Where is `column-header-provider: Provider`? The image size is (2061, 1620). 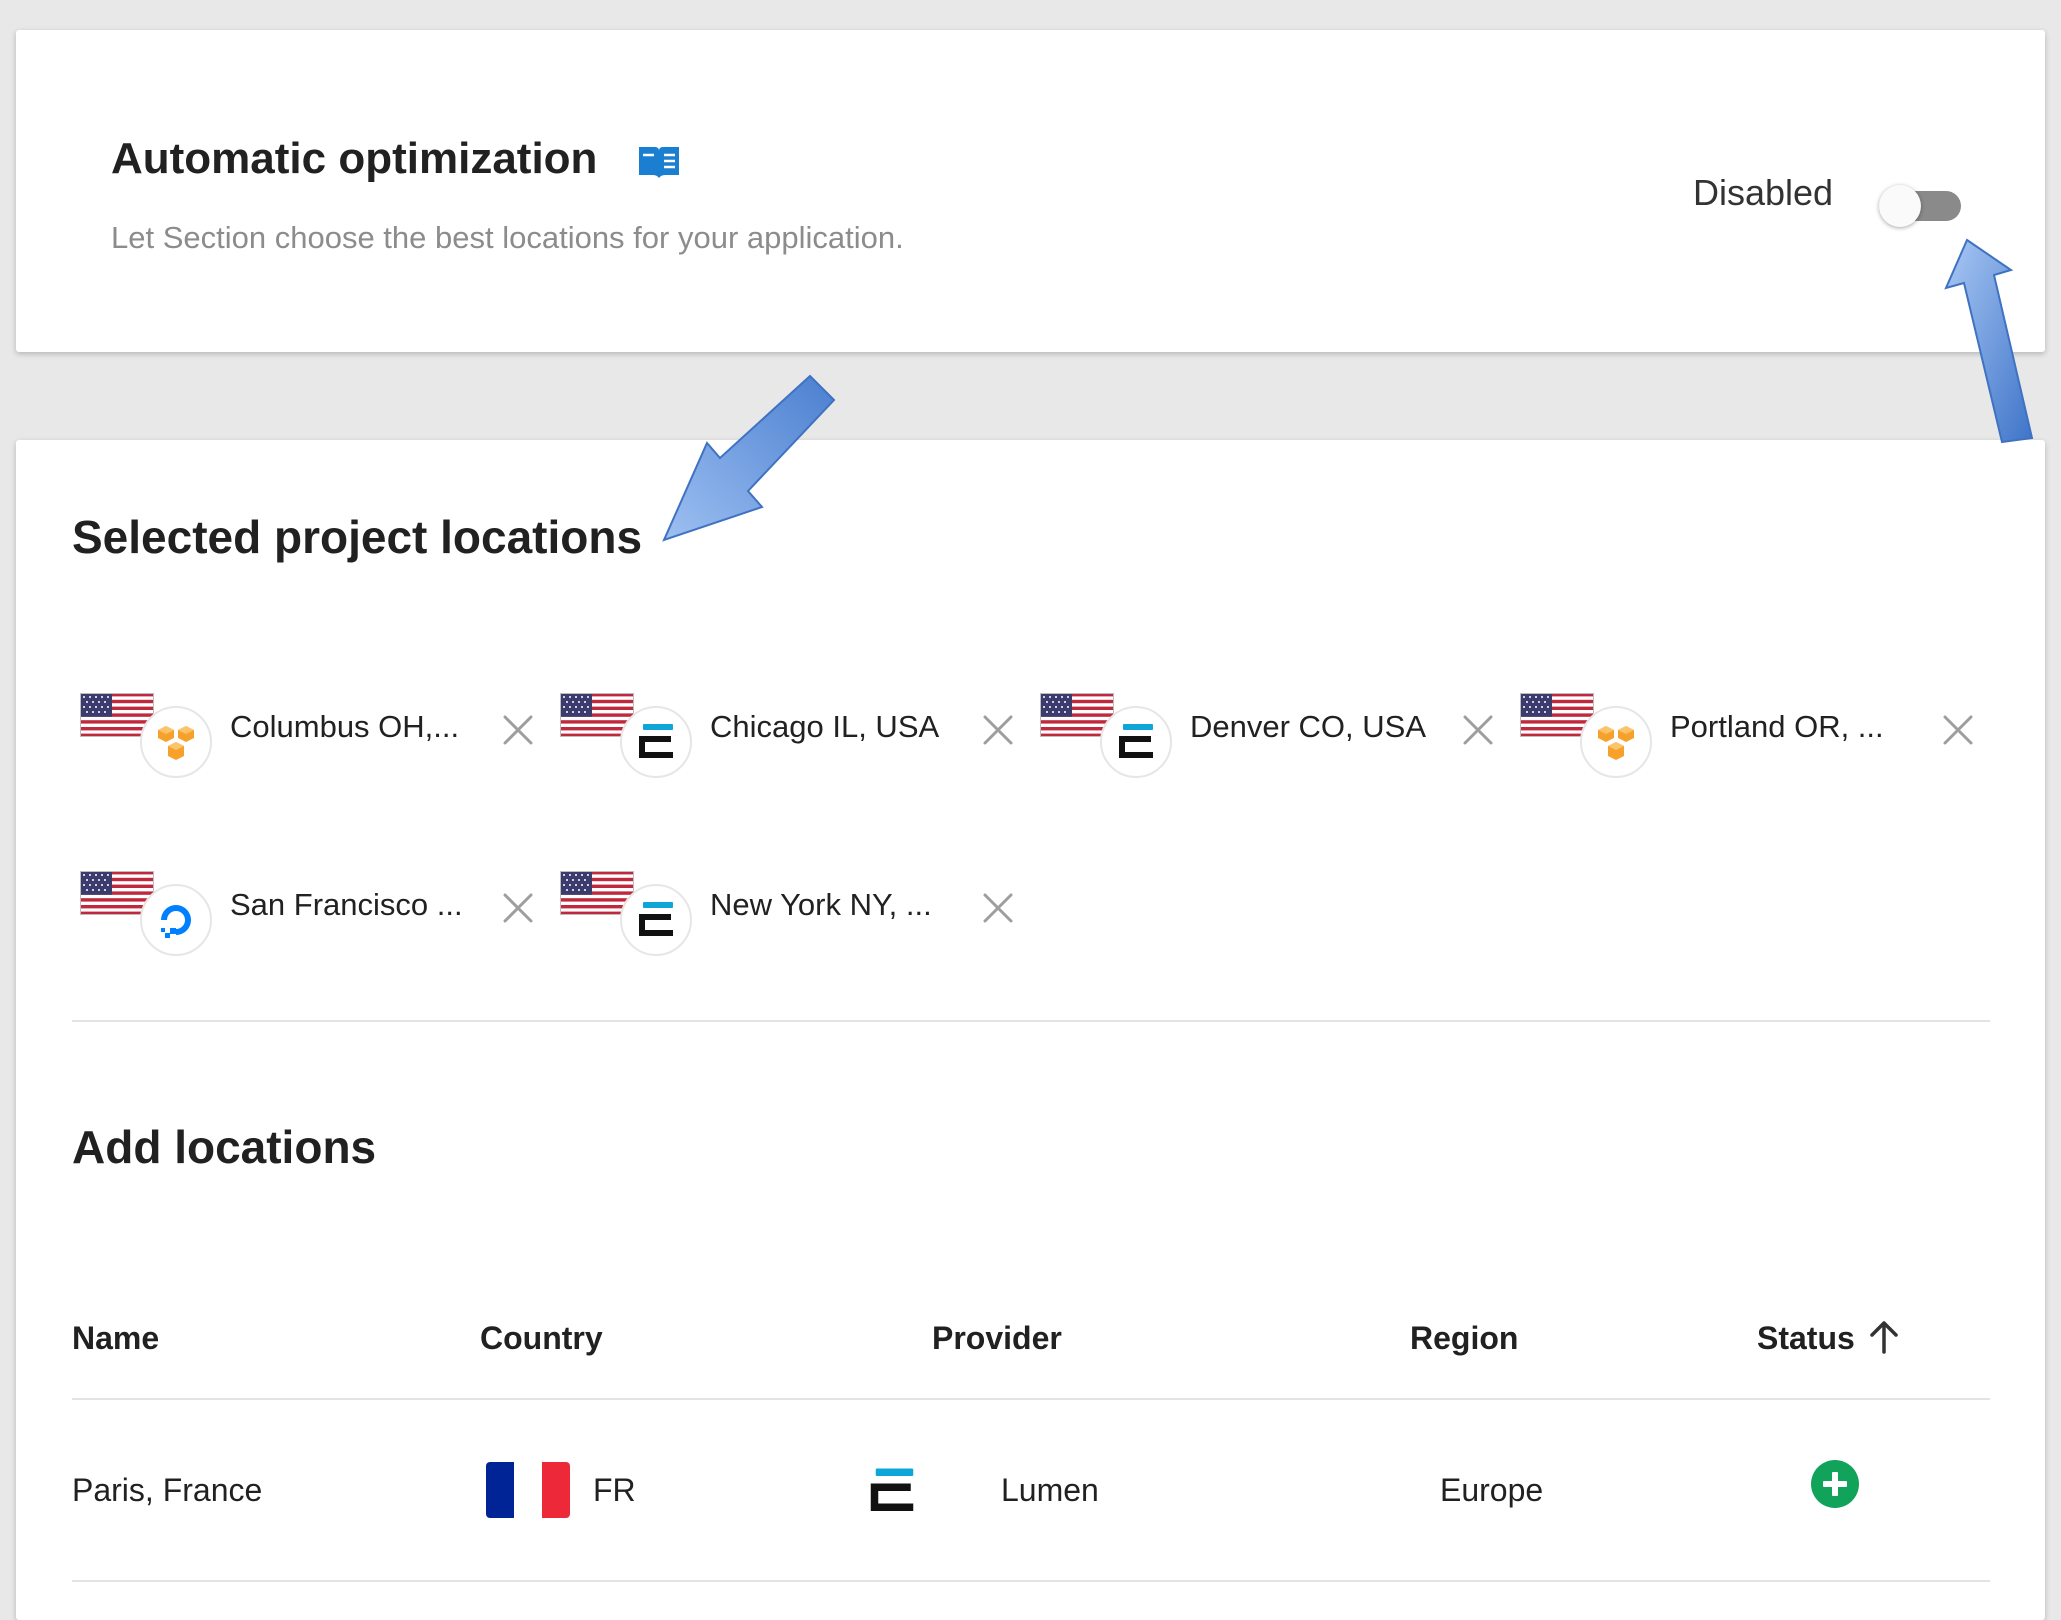
column-header-provider: Provider is located at coordinates (997, 1338).